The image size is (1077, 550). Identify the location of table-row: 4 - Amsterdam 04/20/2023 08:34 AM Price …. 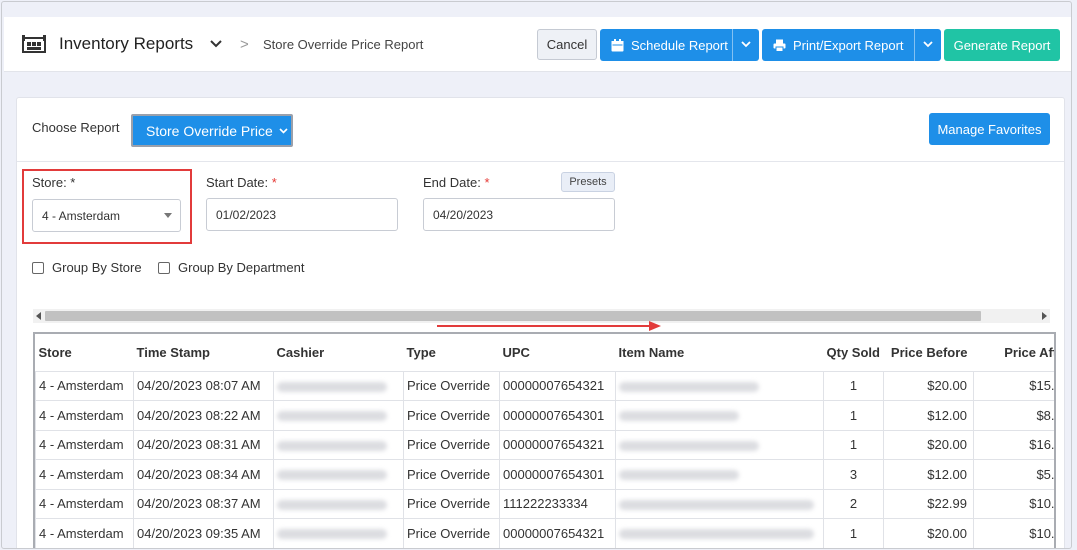
(544, 474).